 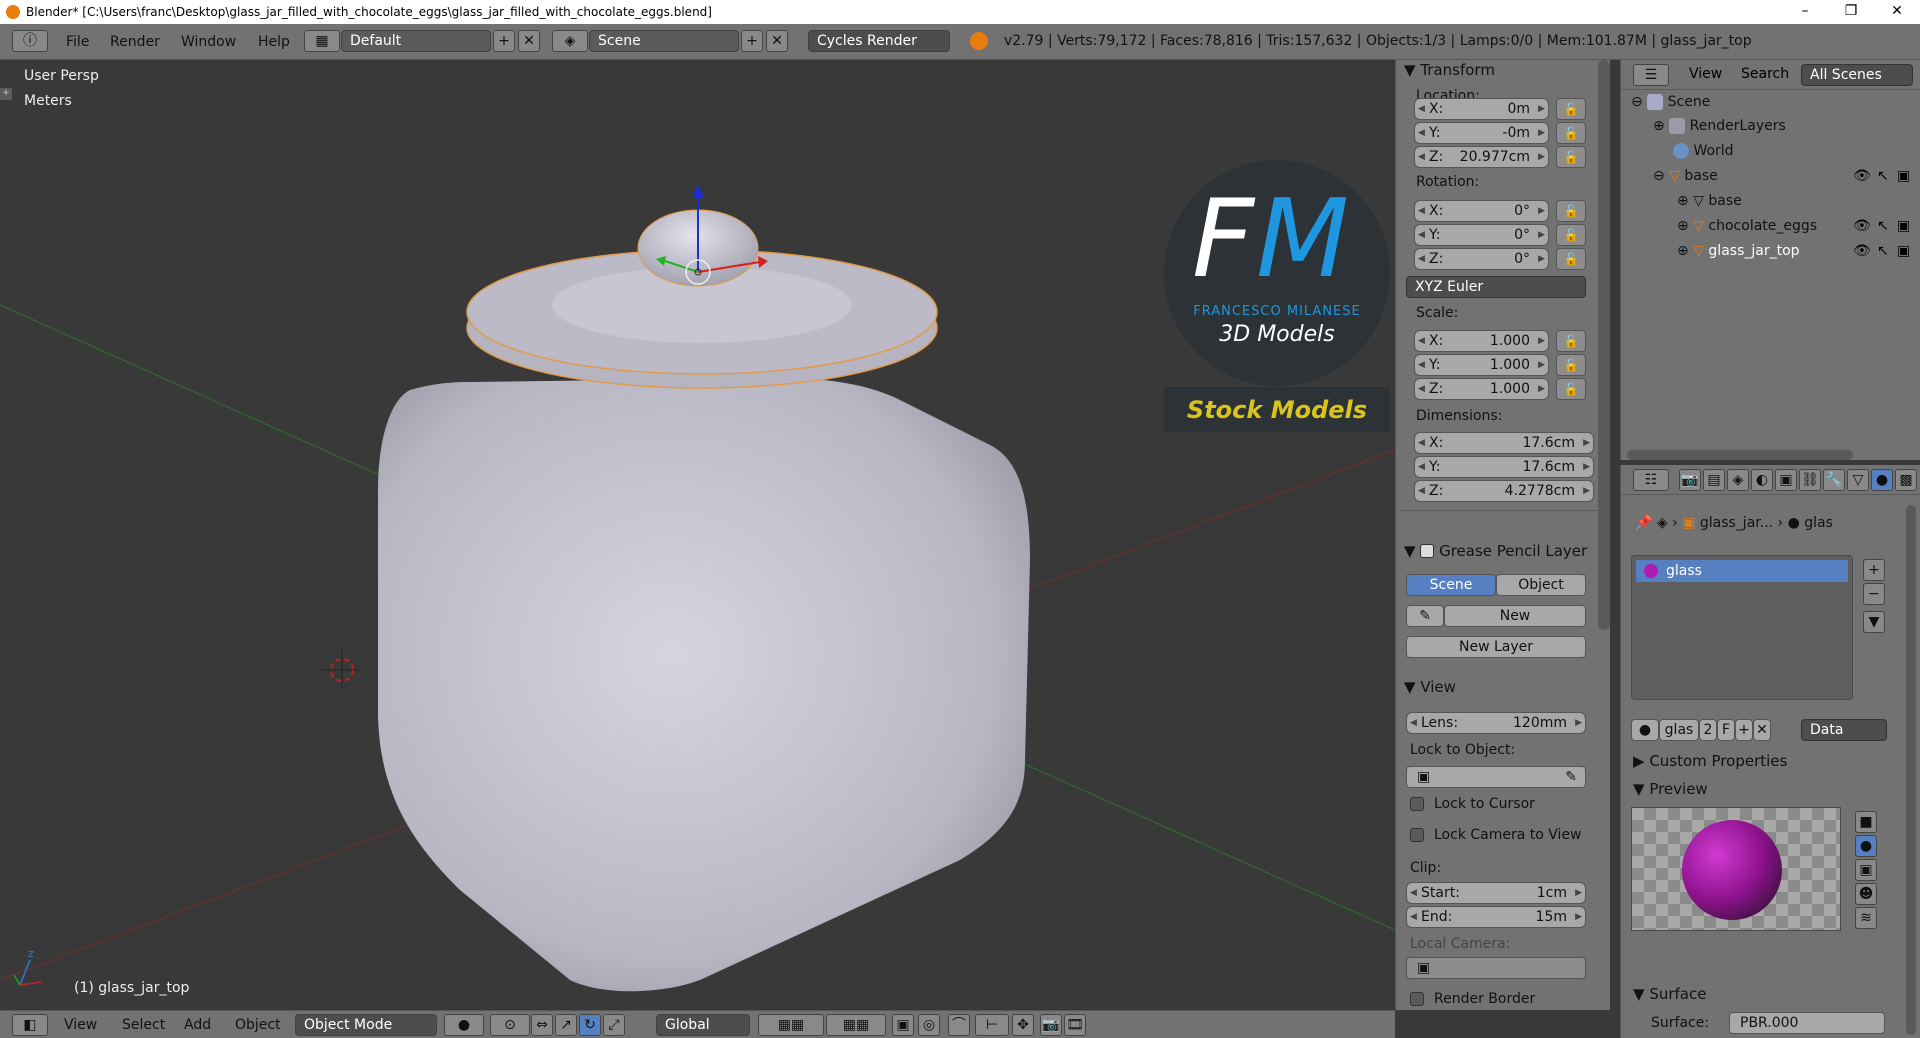 I want to click on scene-field: Scene, so click(x=664, y=41).